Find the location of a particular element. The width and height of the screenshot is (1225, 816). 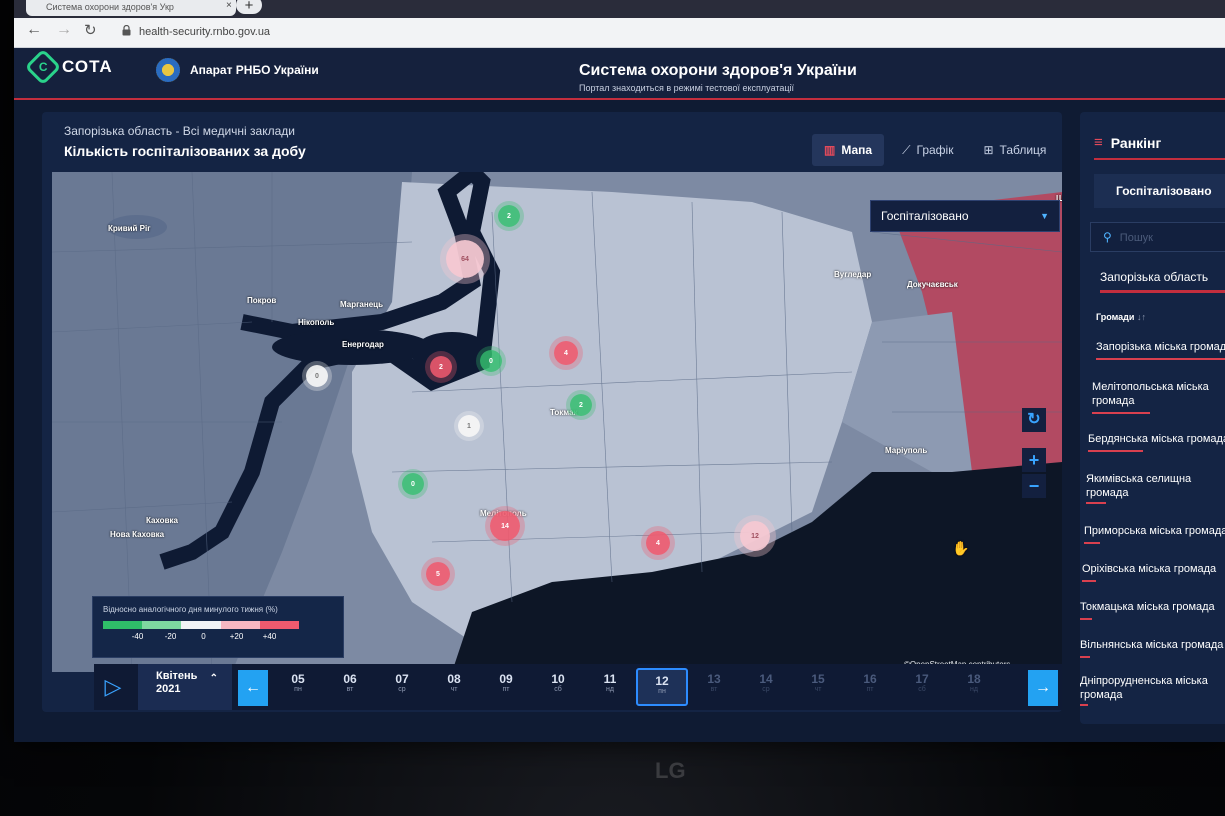

legend-tick: -20 is located at coordinates (170, 636).